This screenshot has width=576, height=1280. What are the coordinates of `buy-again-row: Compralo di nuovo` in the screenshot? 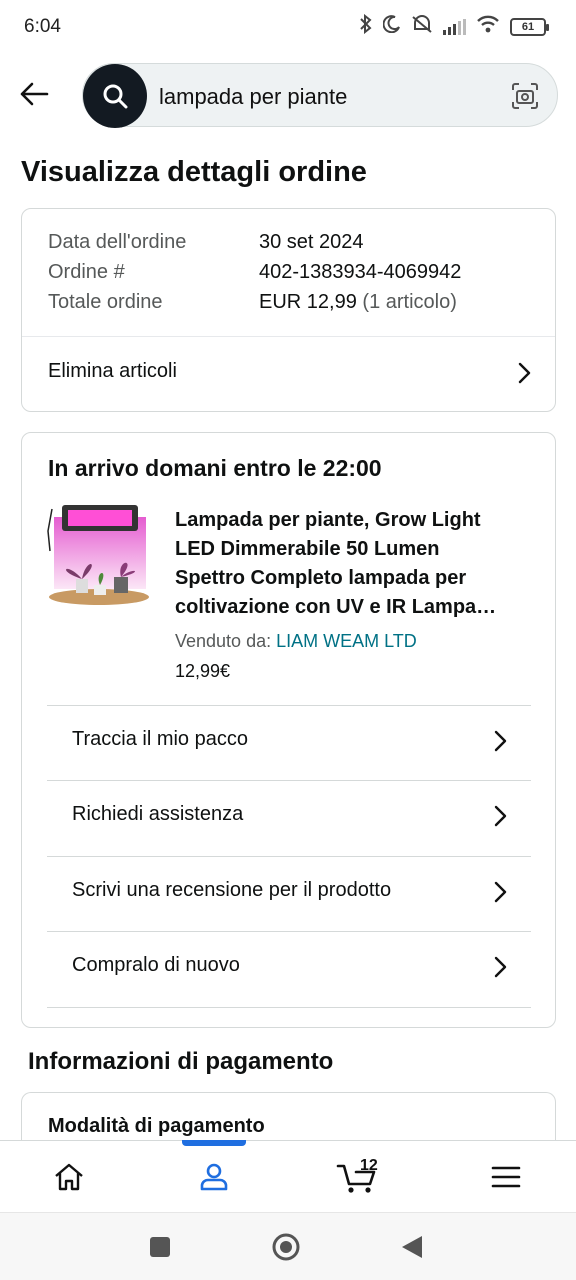 It's located at (289, 969).